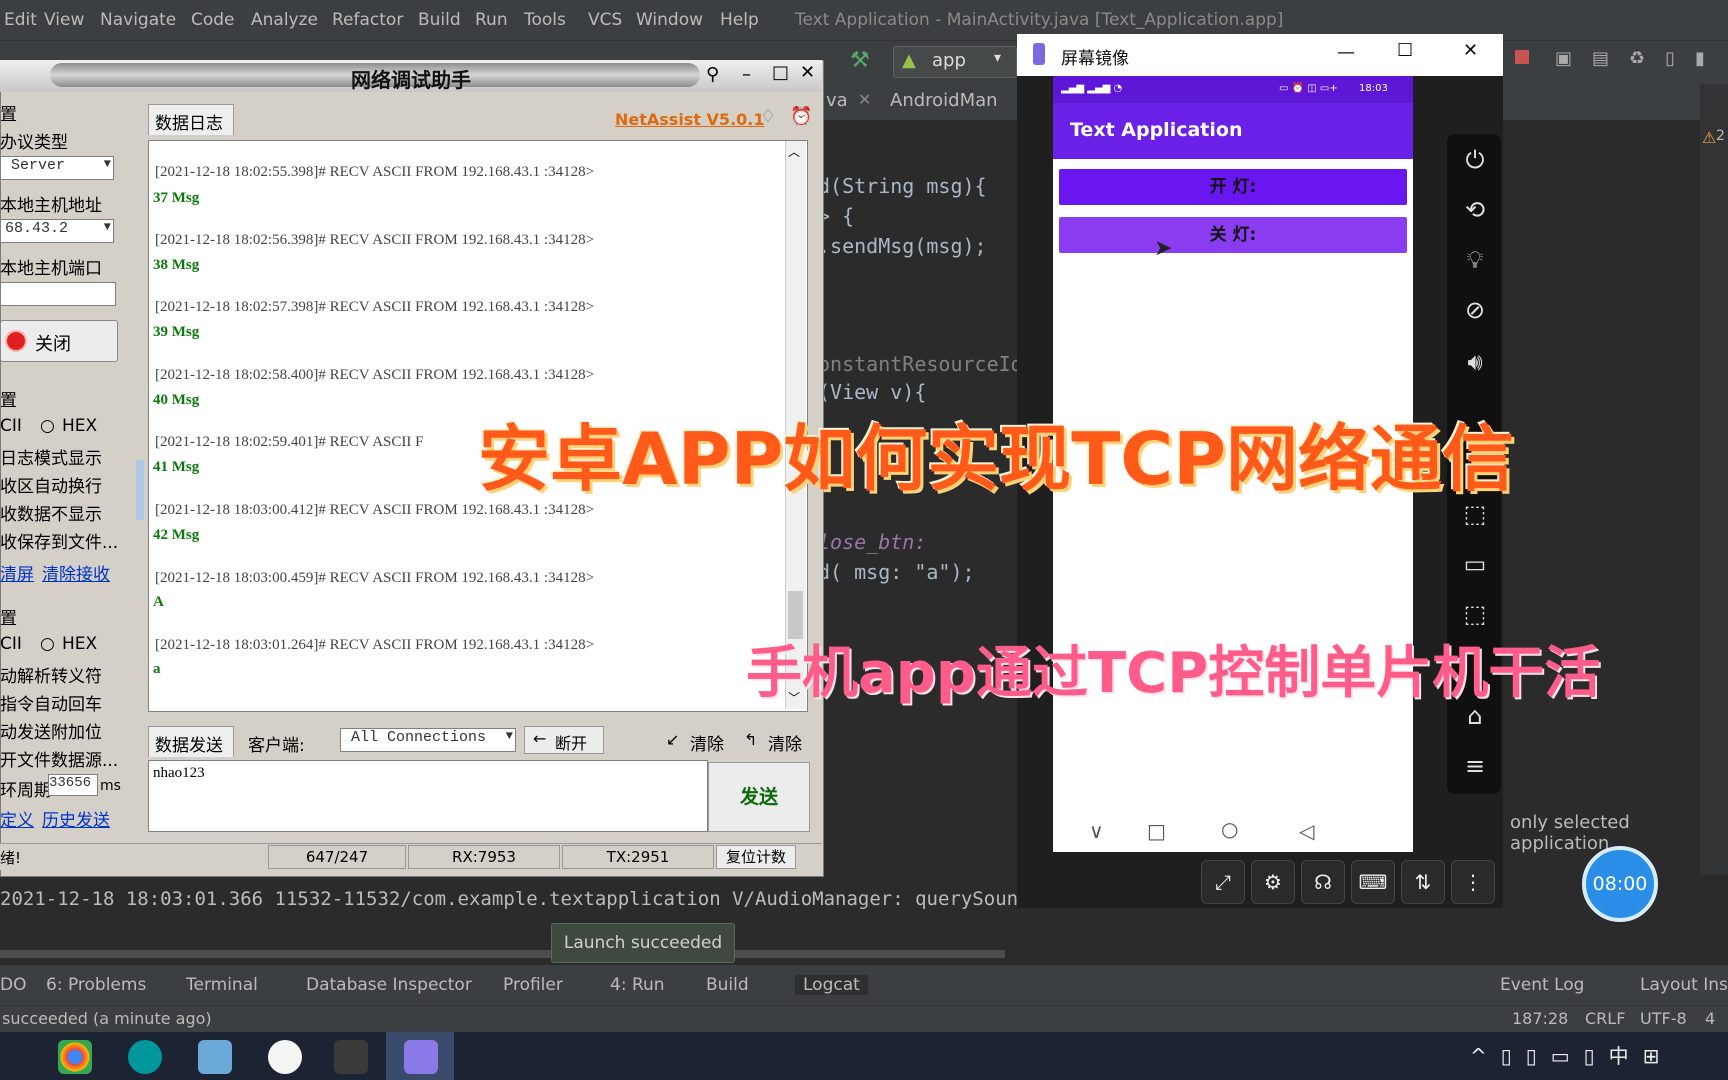 The height and width of the screenshot is (1080, 1728). Describe the element at coordinates (51, 456) in the screenshot. I see `recv-option: 日志模式显示` at that location.